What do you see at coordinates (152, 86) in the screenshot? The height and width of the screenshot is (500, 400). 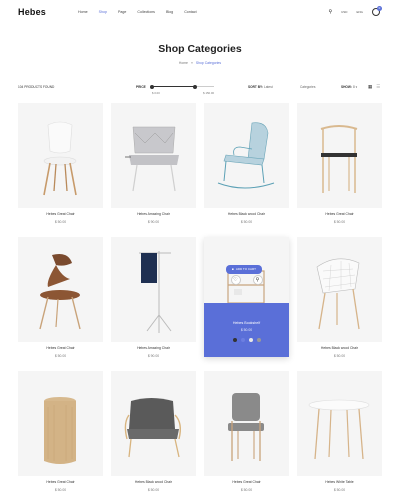 I see `price-slider-min-handle` at bounding box center [152, 86].